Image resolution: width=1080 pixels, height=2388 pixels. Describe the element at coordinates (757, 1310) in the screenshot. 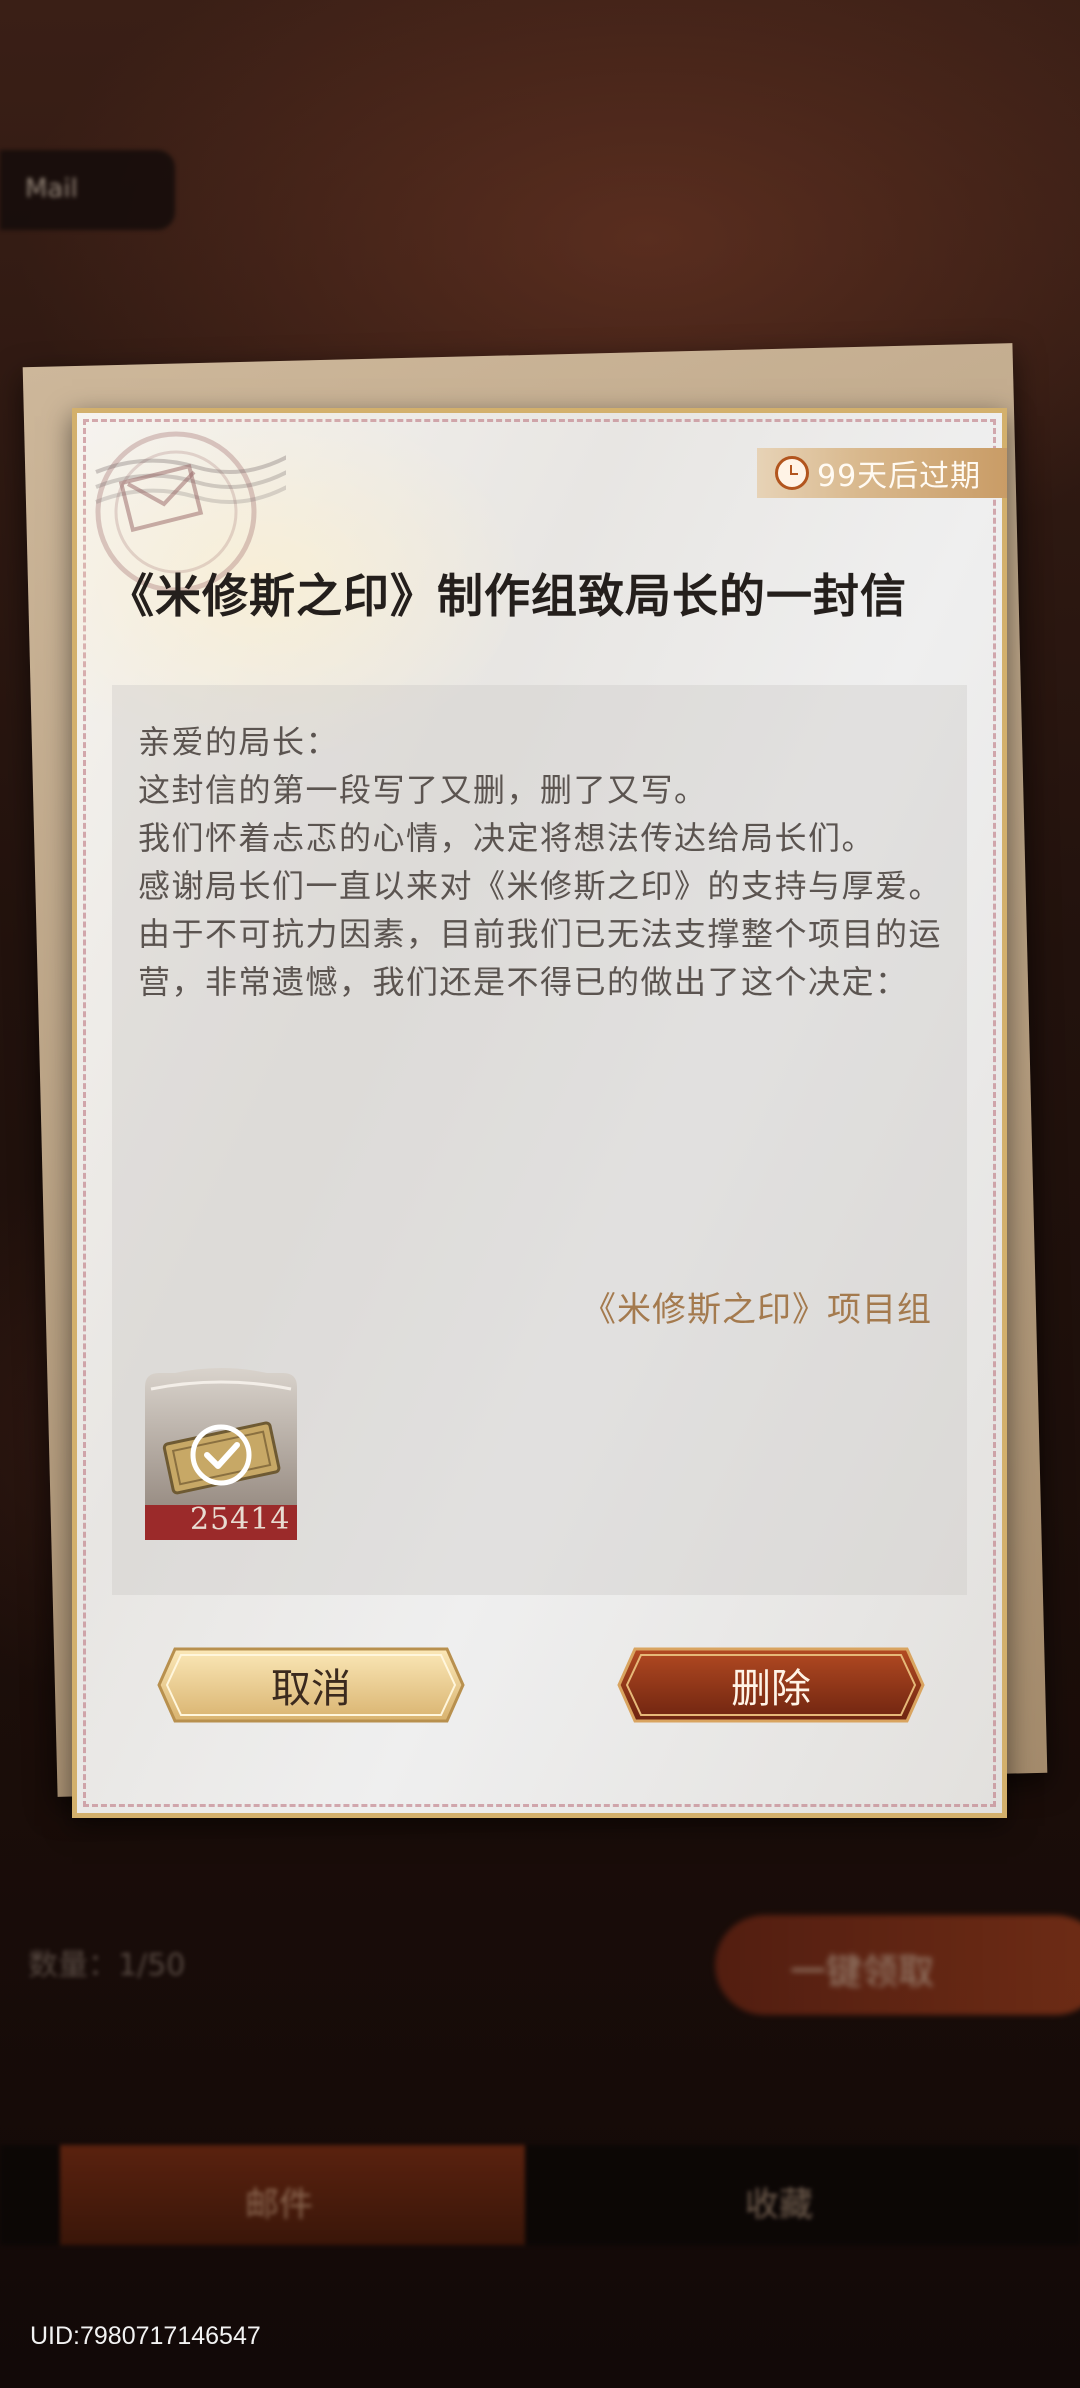

I see `letter-signature: 《米修斯之印》项目组` at that location.